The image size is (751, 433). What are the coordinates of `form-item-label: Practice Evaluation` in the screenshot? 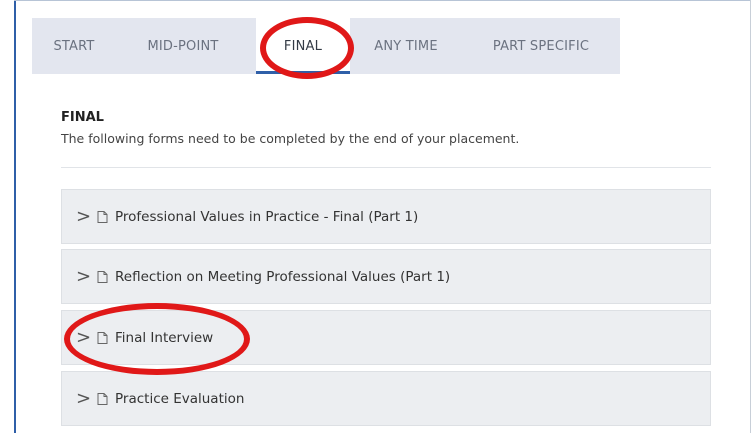 It's located at (180, 398).